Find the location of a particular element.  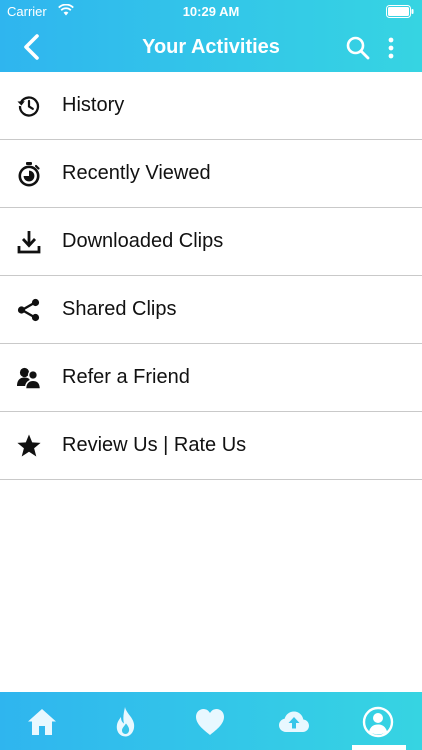

menu-item-history: History is located at coordinates (211, 106).